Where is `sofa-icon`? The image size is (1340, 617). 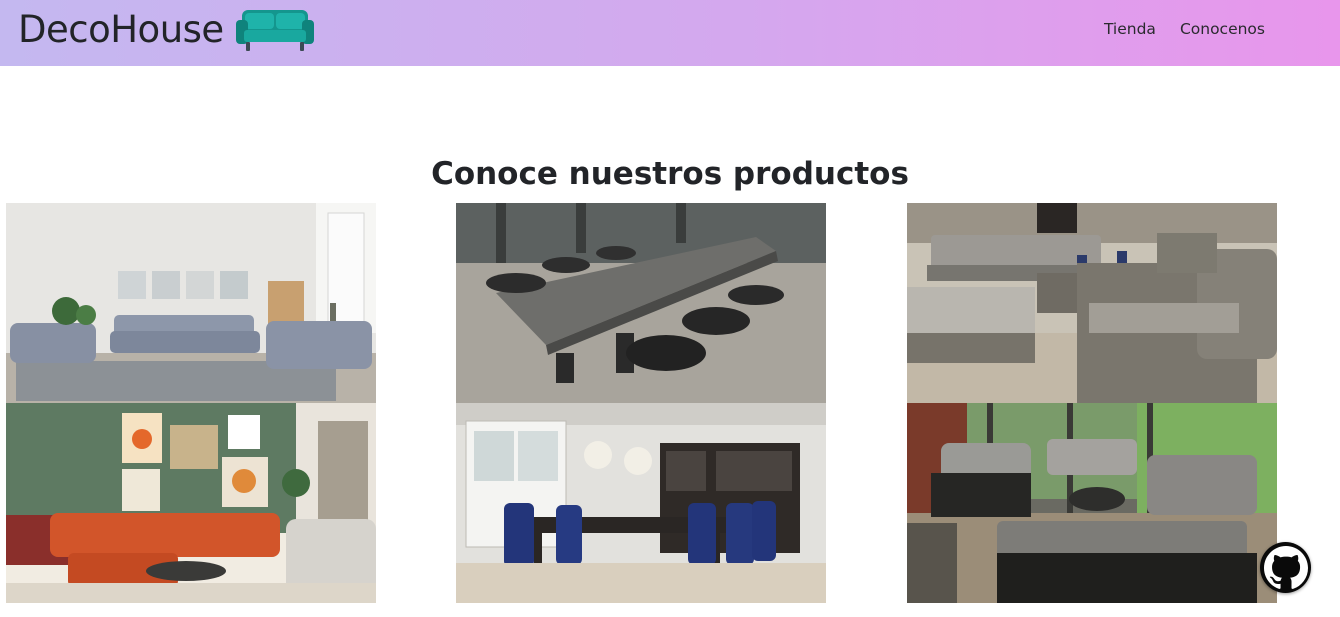 sofa-icon is located at coordinates (274, 30).